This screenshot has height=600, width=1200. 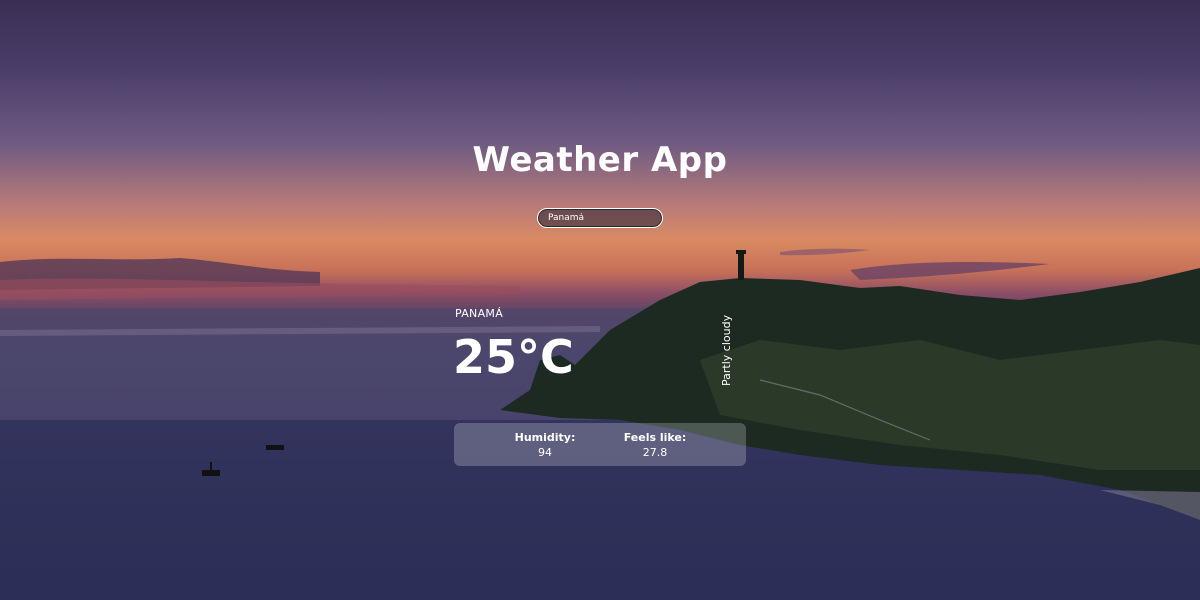 What do you see at coordinates (479, 313) in the screenshot?
I see `city-name: PANAMÁ` at bounding box center [479, 313].